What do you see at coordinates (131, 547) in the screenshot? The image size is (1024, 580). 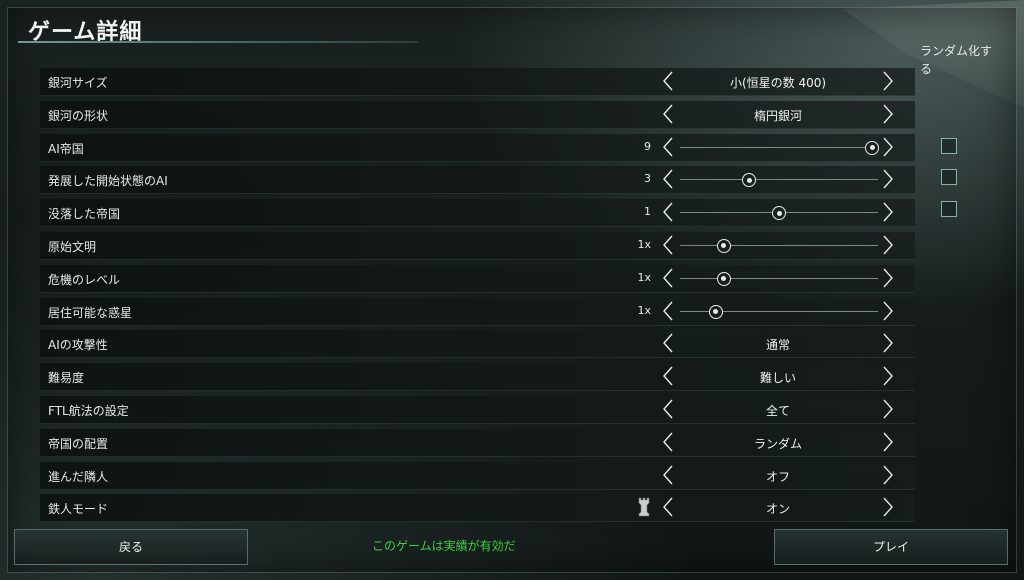 I see `back-button: 戻る` at bounding box center [131, 547].